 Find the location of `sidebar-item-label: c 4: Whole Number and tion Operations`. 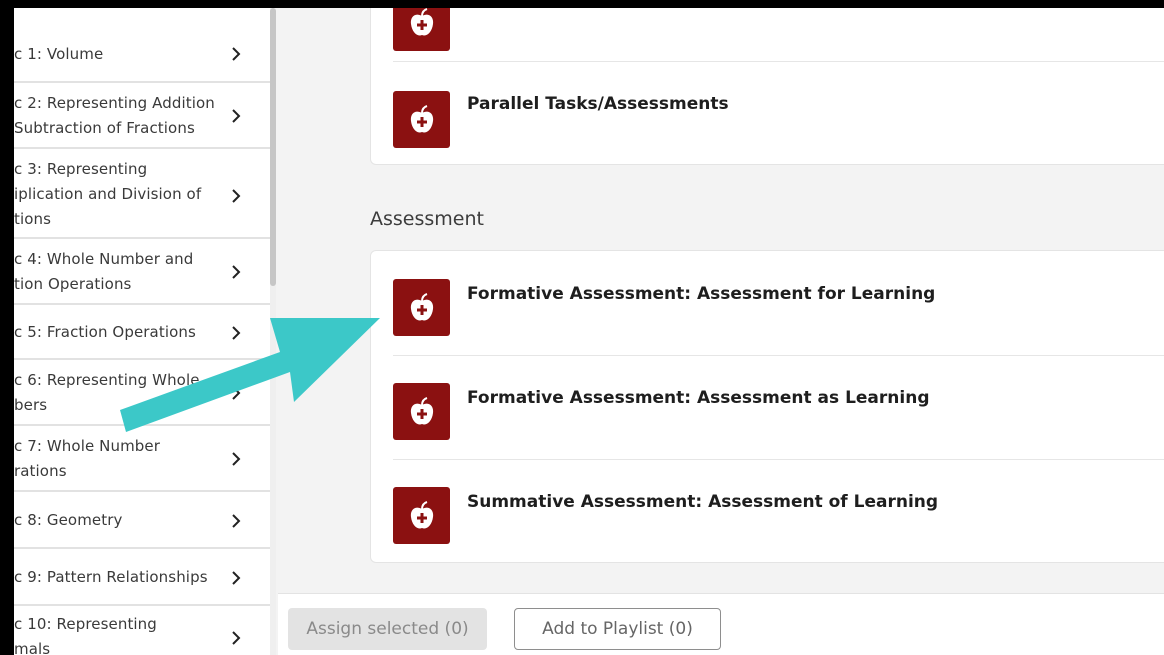

sidebar-item-label: c 4: Whole Number and tion Operations is located at coordinates (104, 271).